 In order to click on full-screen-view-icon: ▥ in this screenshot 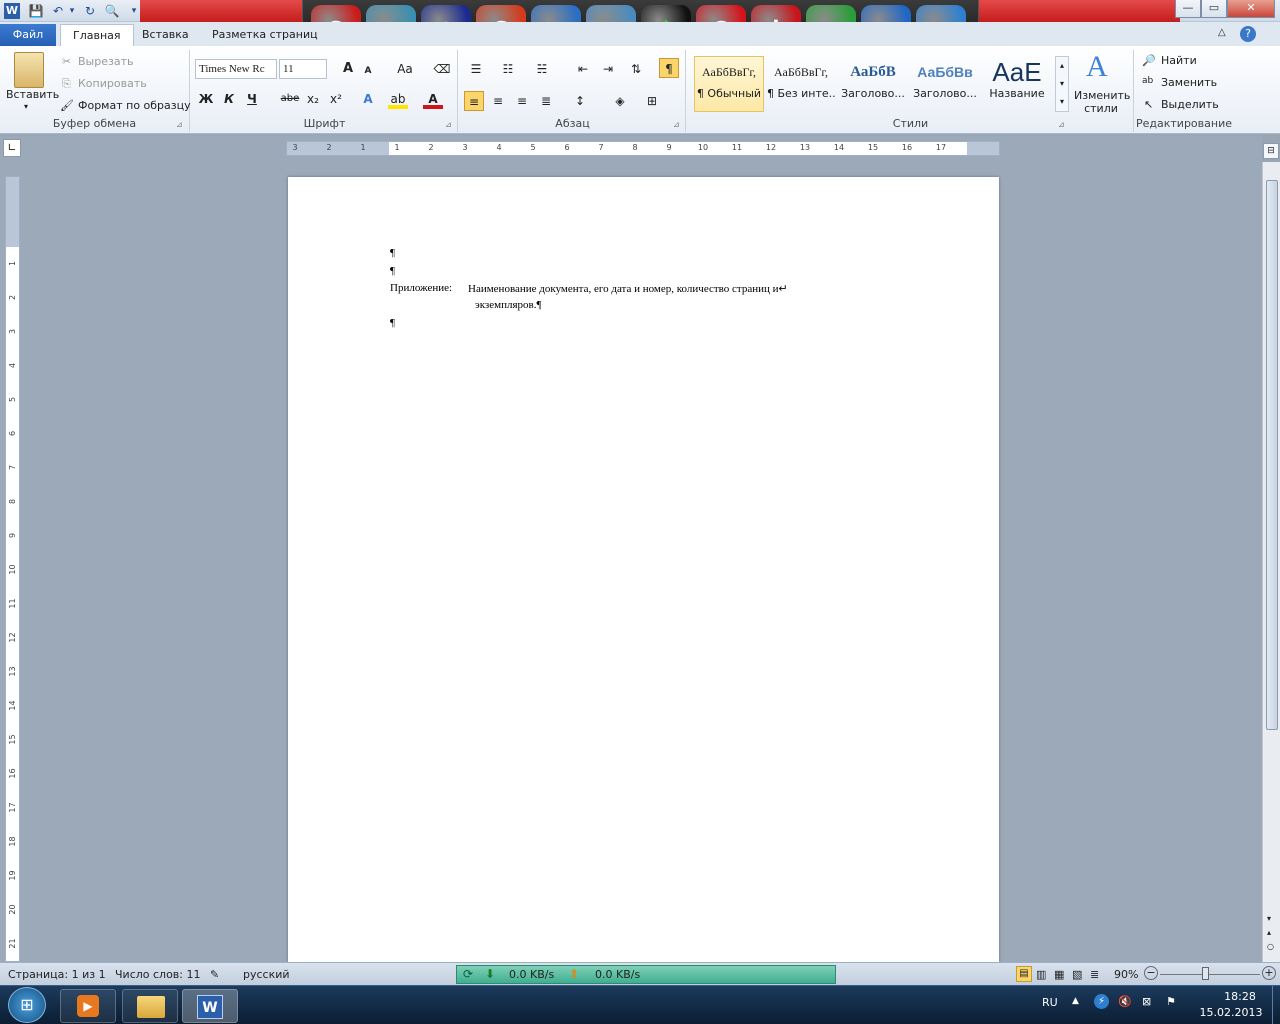, I will do `click(1041, 974)`.